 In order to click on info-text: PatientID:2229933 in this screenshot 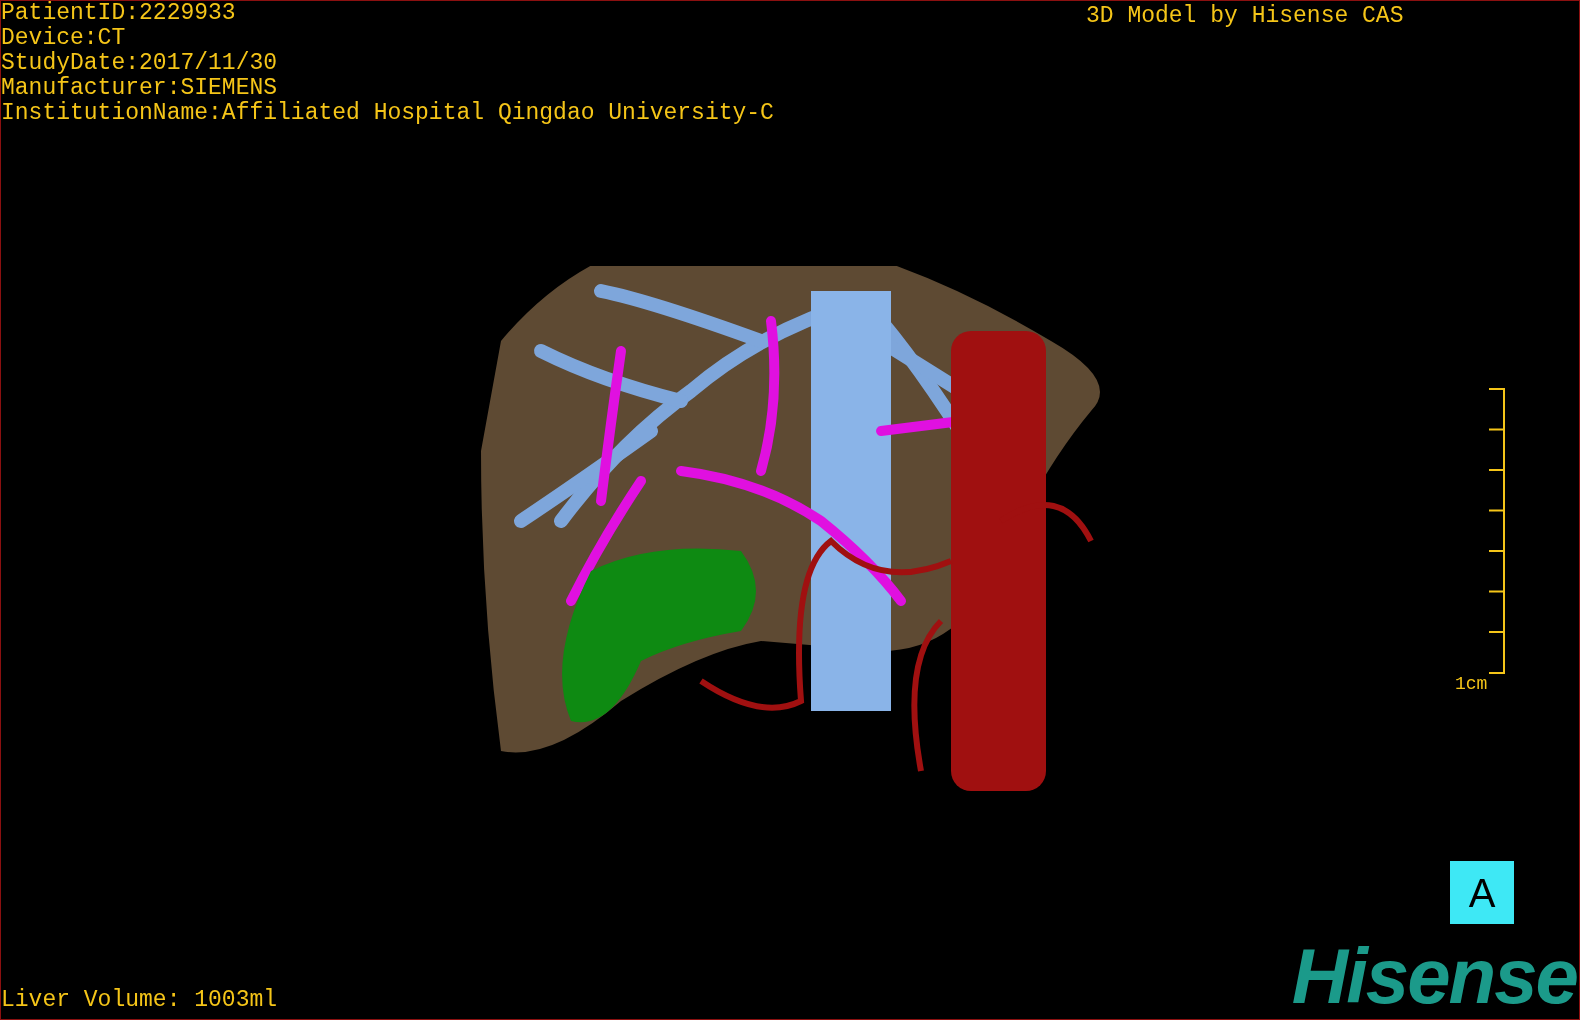, I will do `click(119, 13)`.